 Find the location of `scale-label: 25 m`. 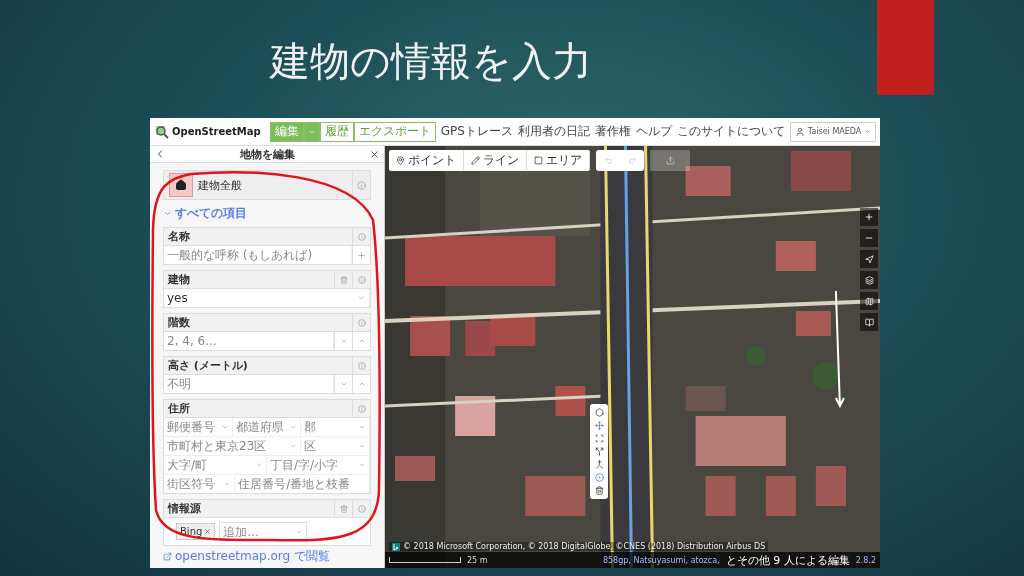

scale-label: 25 m is located at coordinates (477, 560).